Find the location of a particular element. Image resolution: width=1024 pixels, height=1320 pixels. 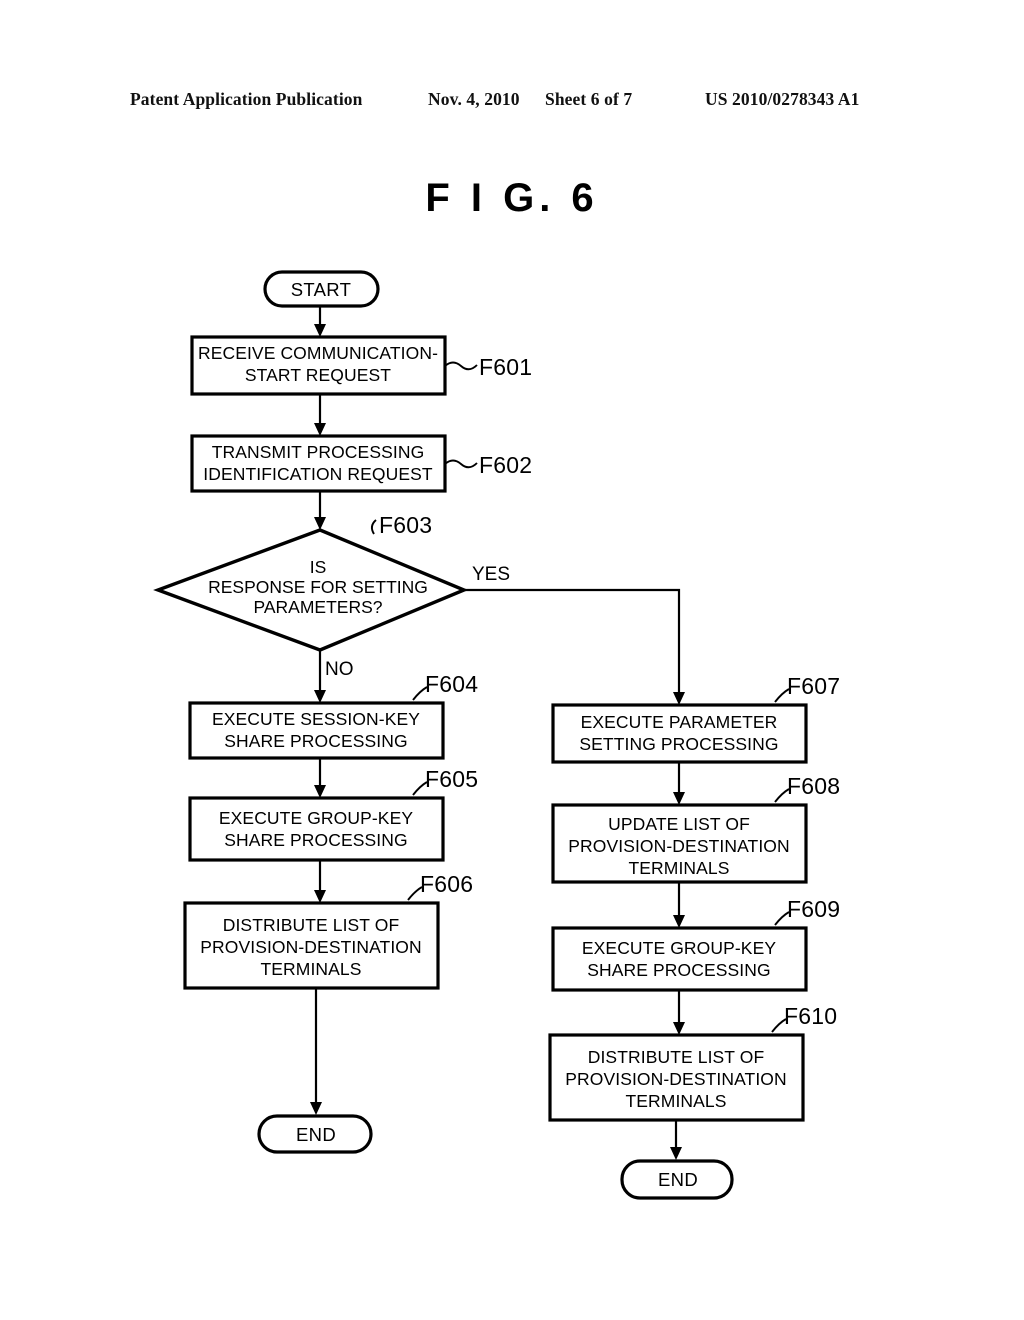

f607-line1: EXECUTE PARAMETER is located at coordinates (679, 722).